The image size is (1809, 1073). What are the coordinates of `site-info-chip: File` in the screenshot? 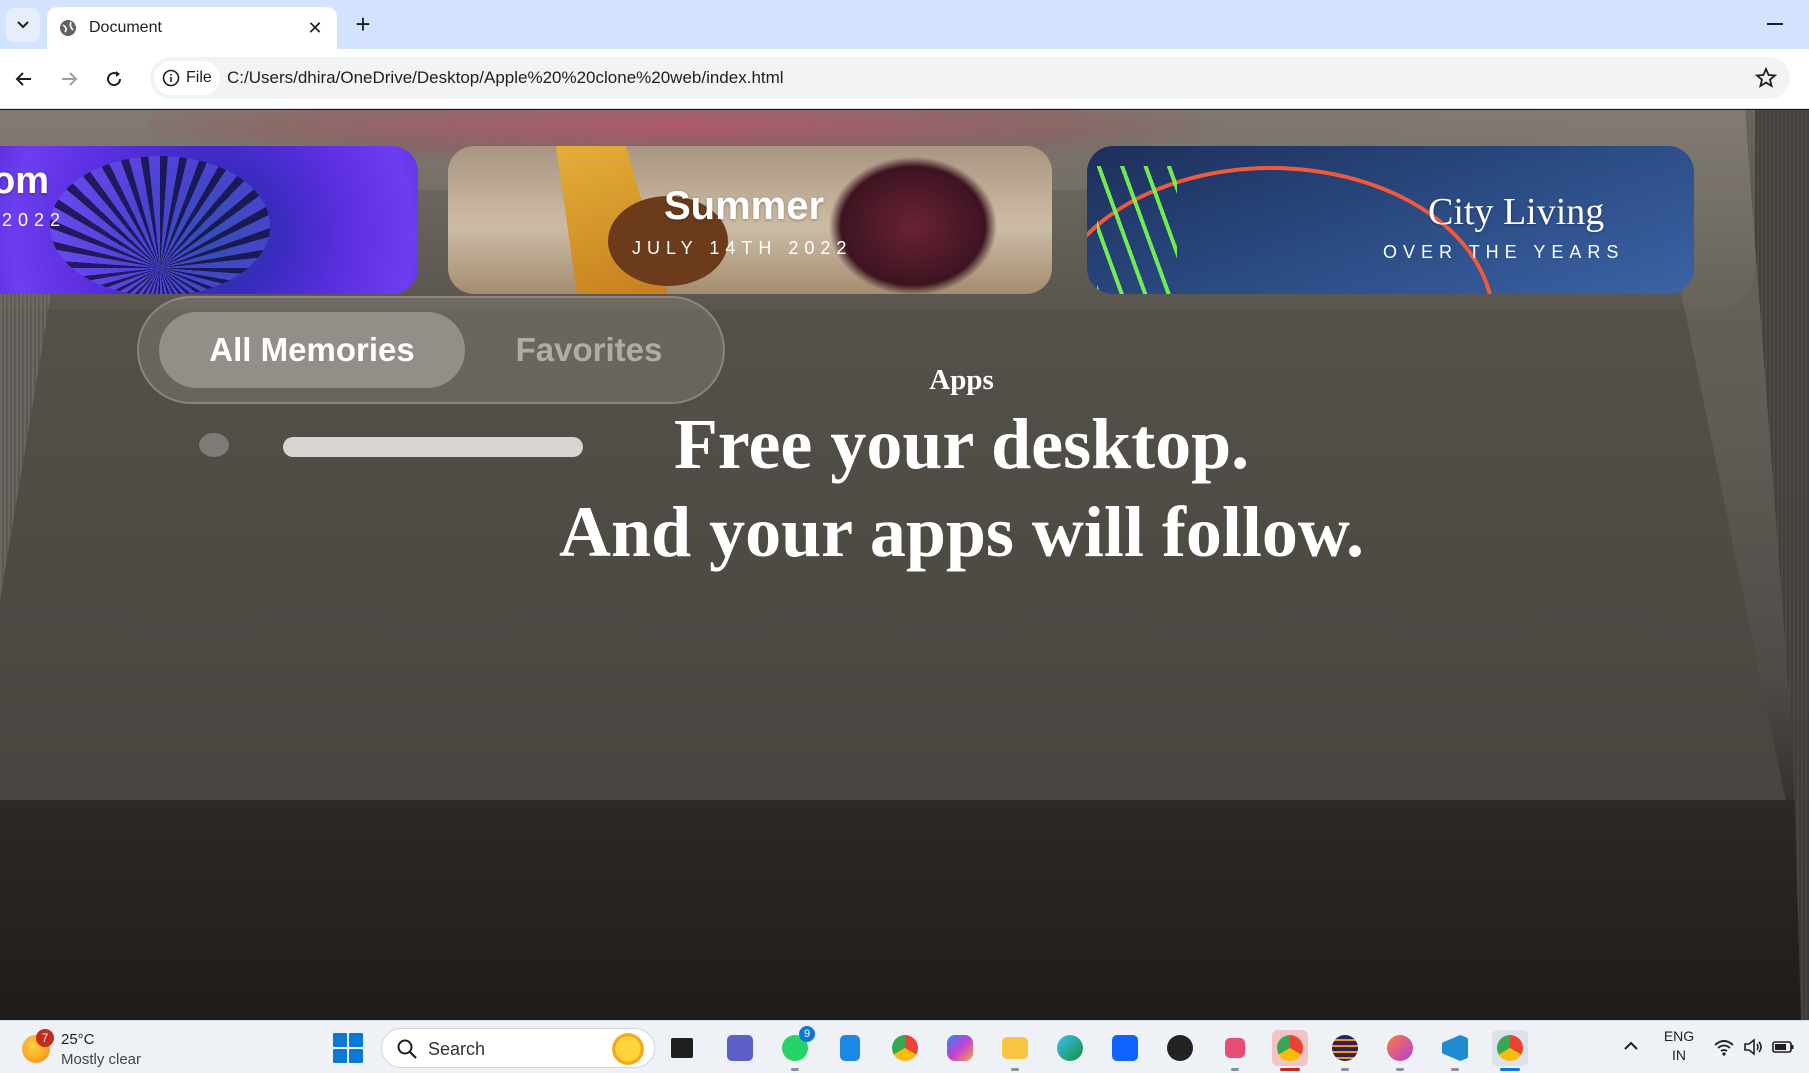 It's located at (187, 78).